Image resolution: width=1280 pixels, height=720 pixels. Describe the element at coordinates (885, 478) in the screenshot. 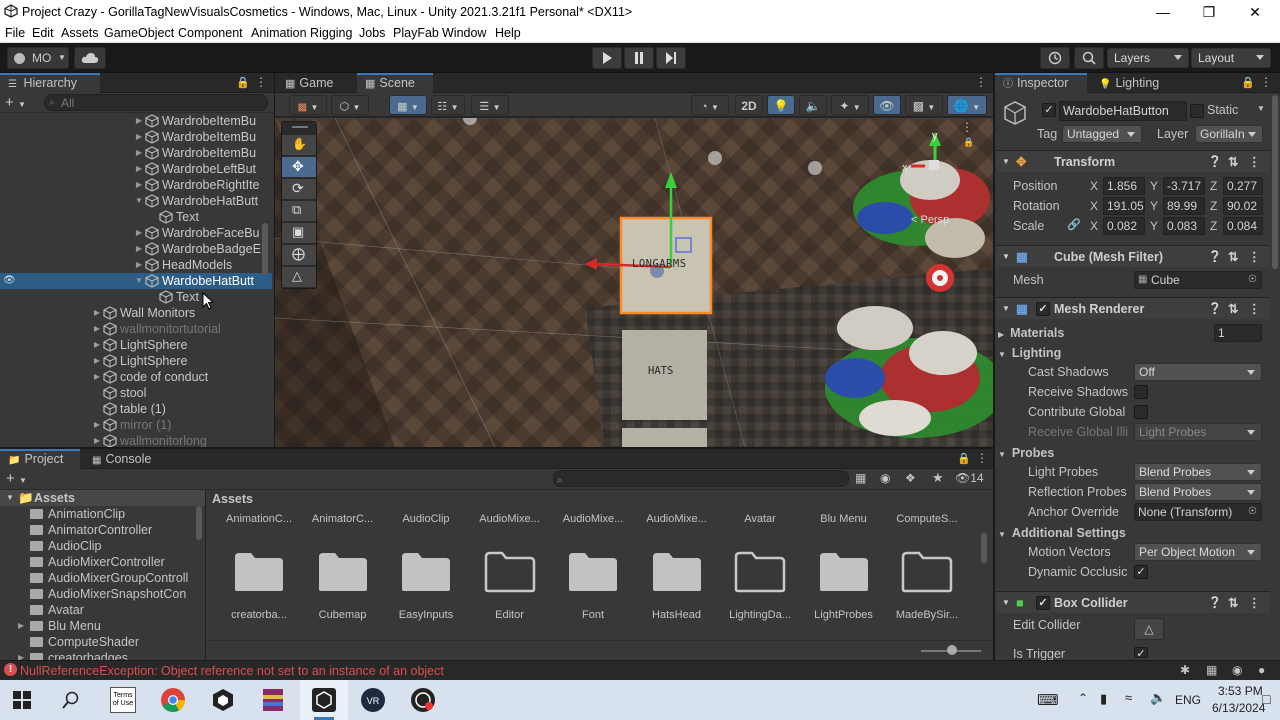

I see `filter-by-label-icon: ◉` at that location.